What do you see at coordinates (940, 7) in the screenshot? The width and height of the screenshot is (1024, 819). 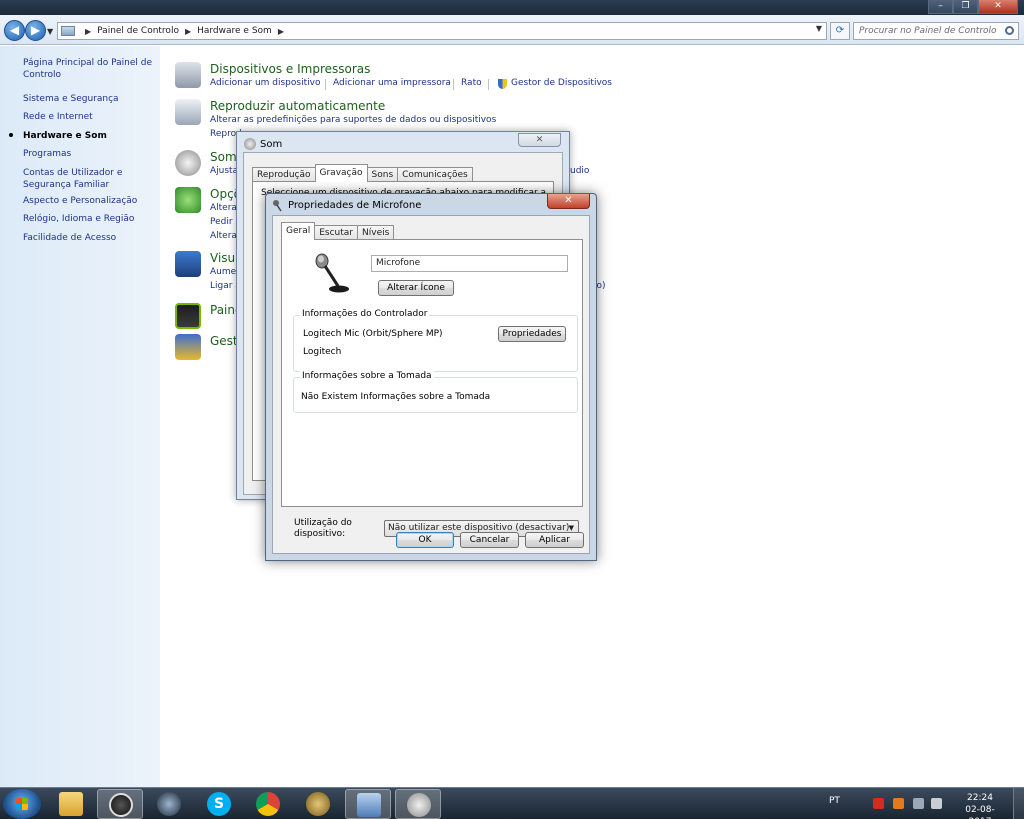 I see `minimize-button: –` at bounding box center [940, 7].